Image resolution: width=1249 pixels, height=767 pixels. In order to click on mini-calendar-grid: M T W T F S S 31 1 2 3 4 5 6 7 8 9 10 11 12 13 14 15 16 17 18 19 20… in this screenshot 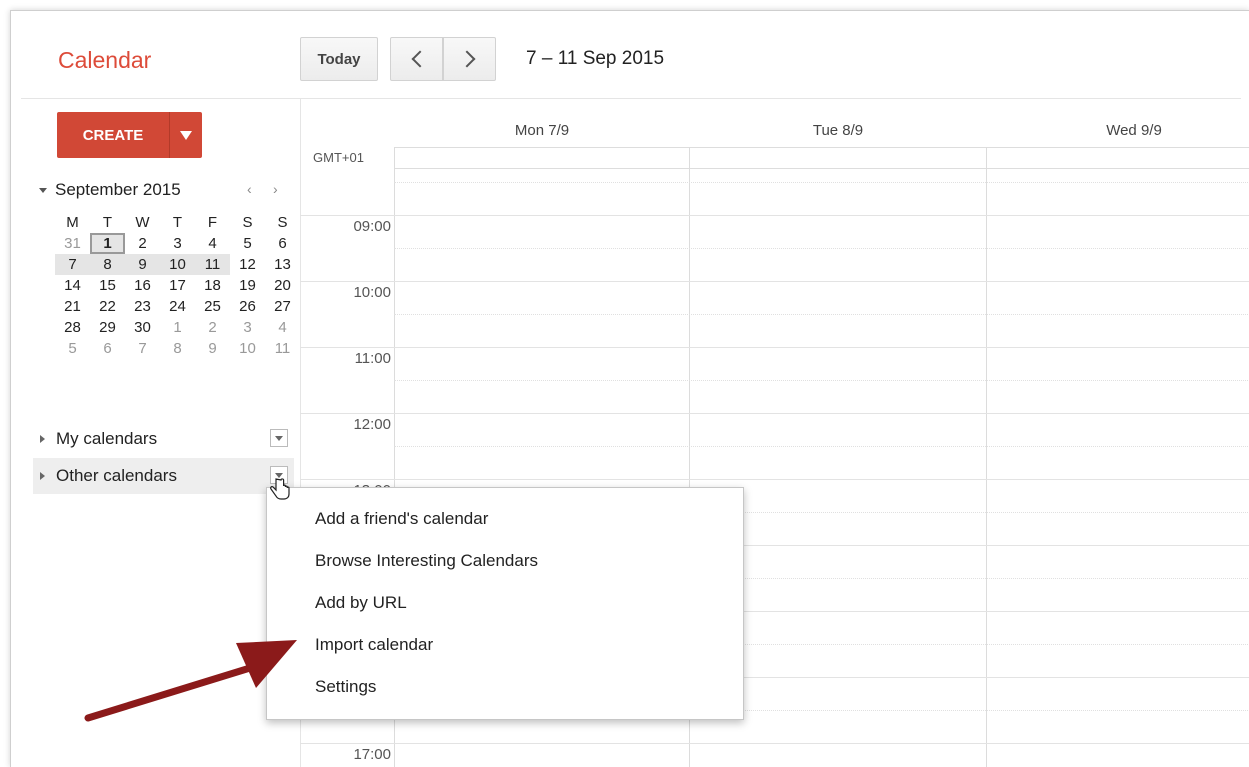, I will do `click(177, 285)`.